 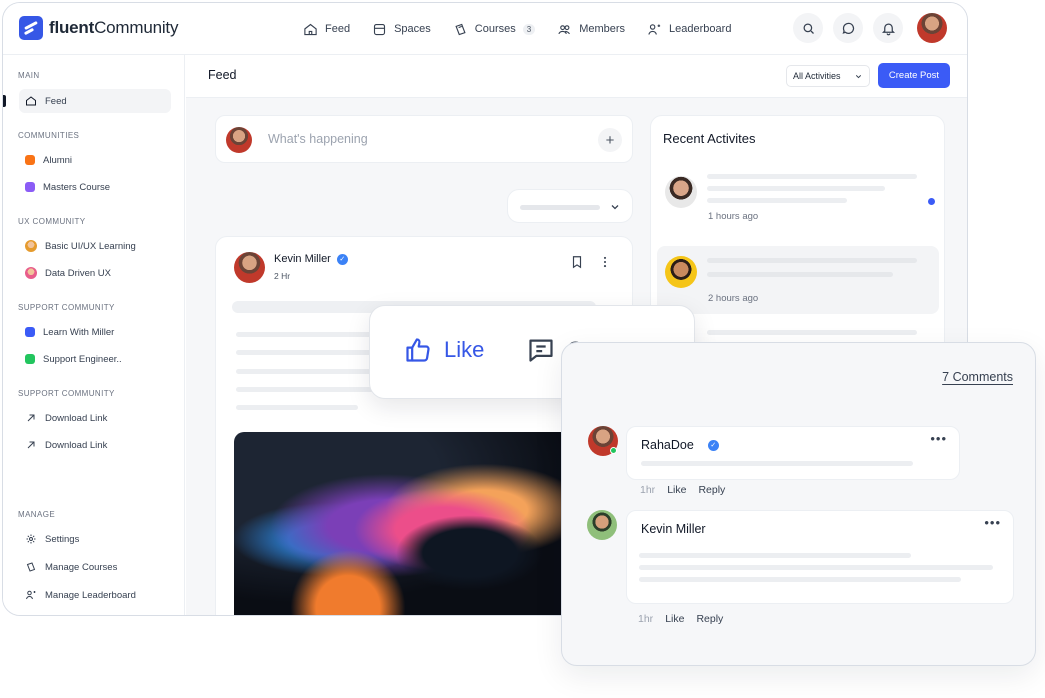 What do you see at coordinates (95, 246) in the screenshot?
I see `sidebar-item-basic-ui-ux: Basic UI/UX Learning` at bounding box center [95, 246].